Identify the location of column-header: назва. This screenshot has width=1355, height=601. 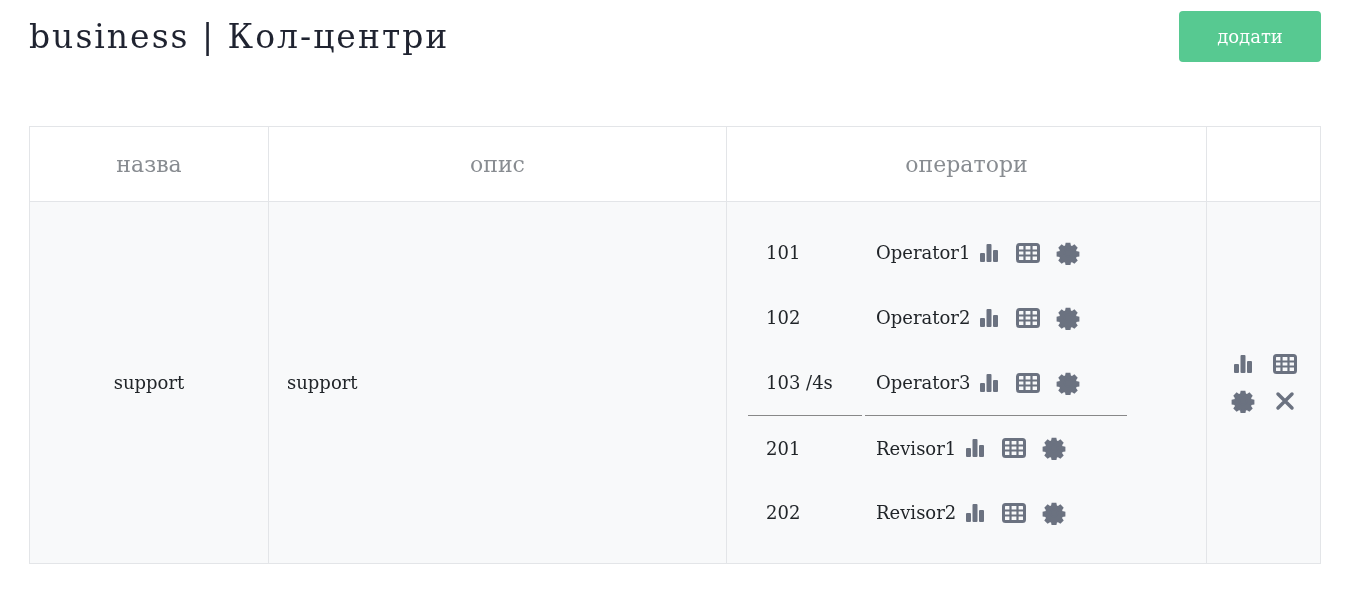
(149, 164).